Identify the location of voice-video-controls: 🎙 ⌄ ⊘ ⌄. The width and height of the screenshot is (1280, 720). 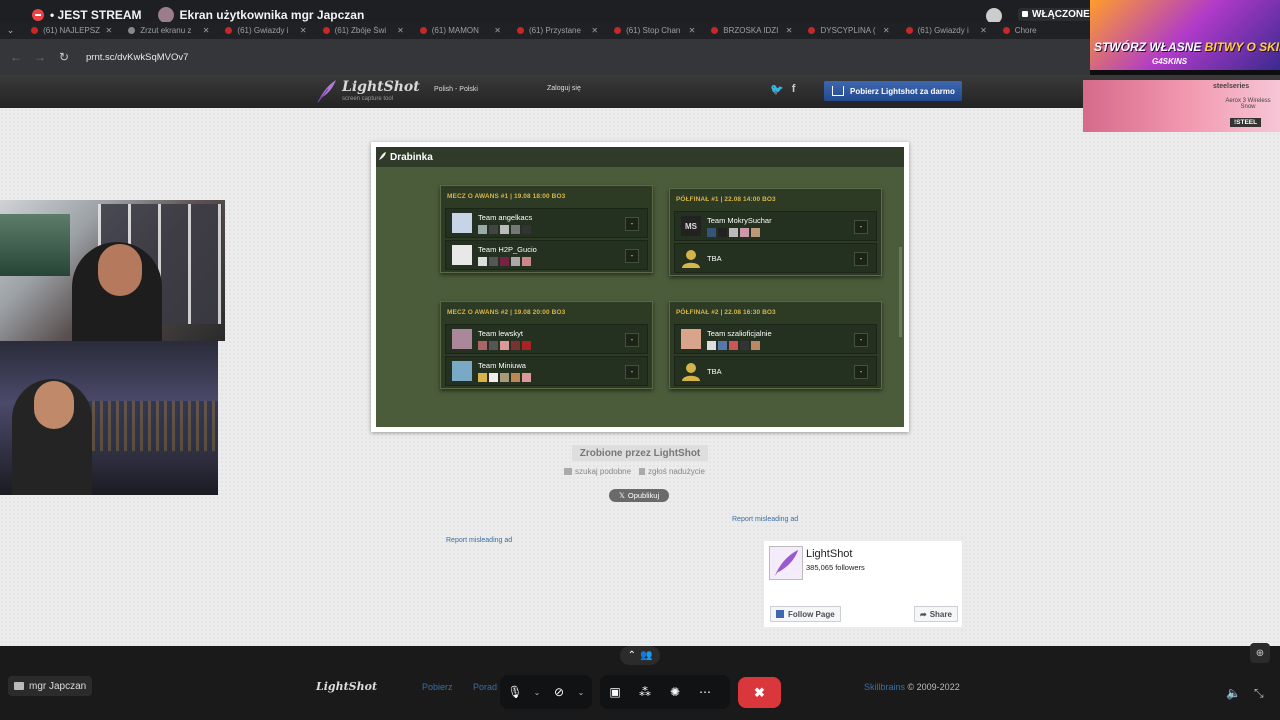
(546, 692).